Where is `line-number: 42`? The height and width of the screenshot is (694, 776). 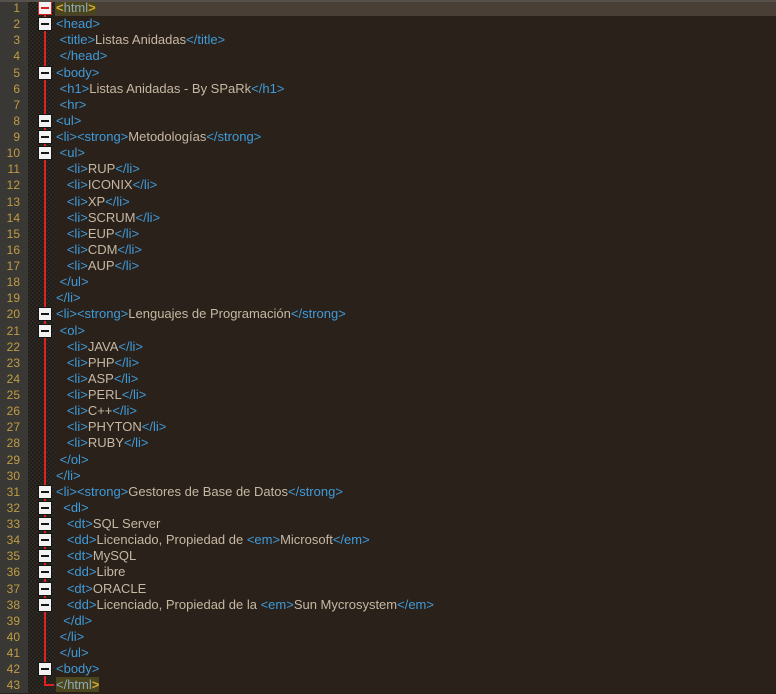
line-number: 42 is located at coordinates (14, 669).